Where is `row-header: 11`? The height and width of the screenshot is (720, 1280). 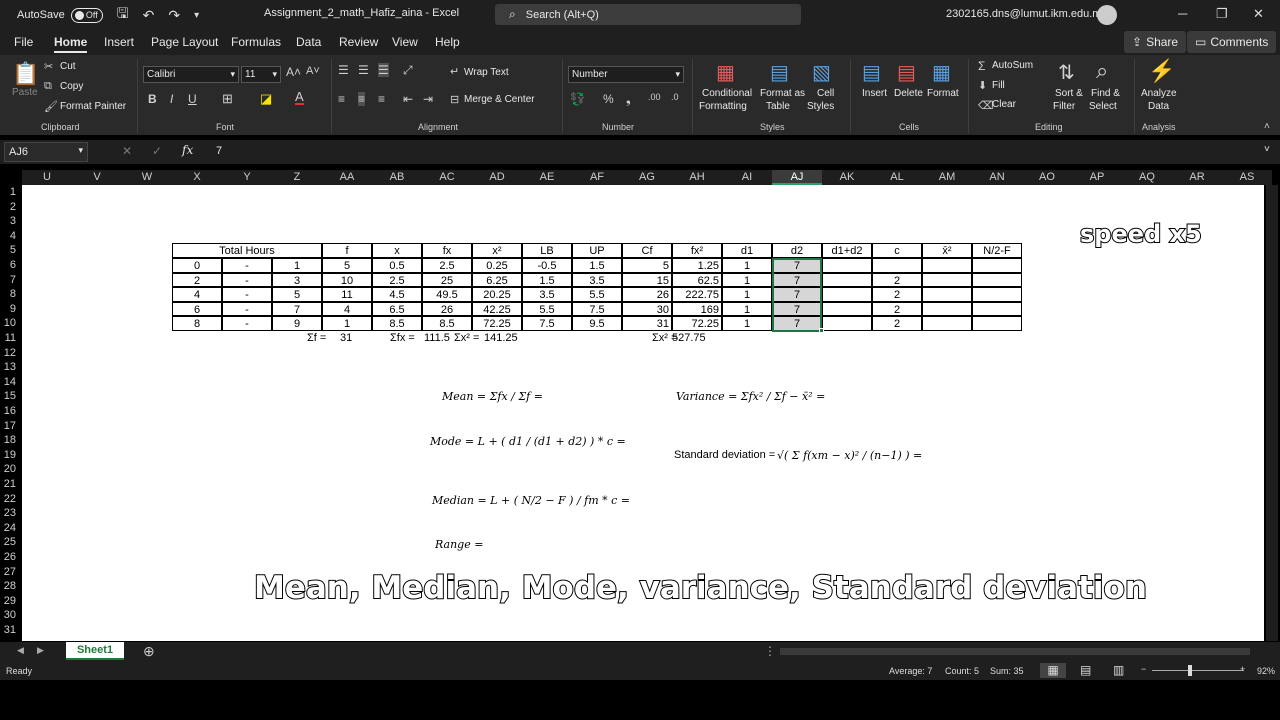
row-header: 11 is located at coordinates (11, 338).